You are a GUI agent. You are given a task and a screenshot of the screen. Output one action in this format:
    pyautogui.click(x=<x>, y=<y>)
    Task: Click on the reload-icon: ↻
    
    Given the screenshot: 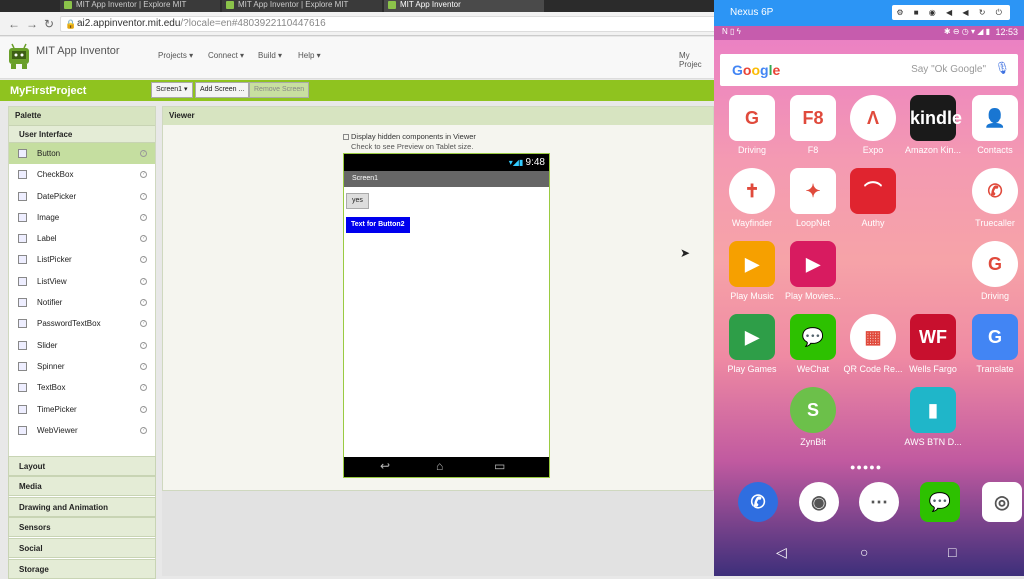 What is the action you would take?
    pyautogui.click(x=49, y=24)
    